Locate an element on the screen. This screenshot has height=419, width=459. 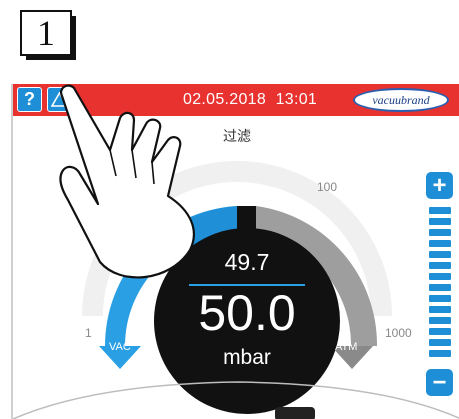
plus-icon: + is located at coordinates (439, 185).